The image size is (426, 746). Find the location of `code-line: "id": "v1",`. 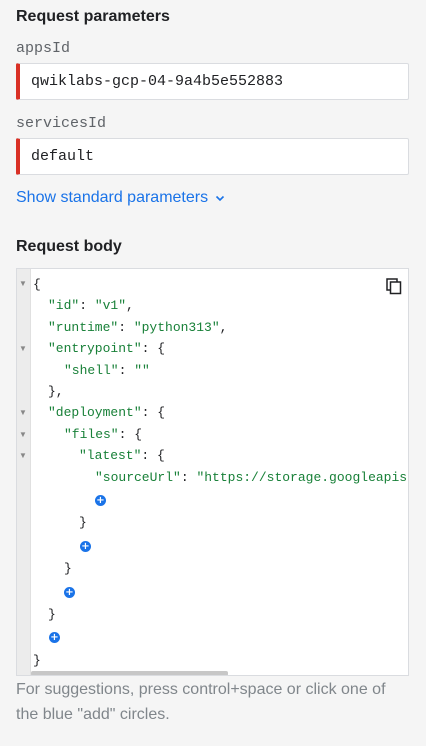

code-line: "id": "v1", is located at coordinates (91, 305).